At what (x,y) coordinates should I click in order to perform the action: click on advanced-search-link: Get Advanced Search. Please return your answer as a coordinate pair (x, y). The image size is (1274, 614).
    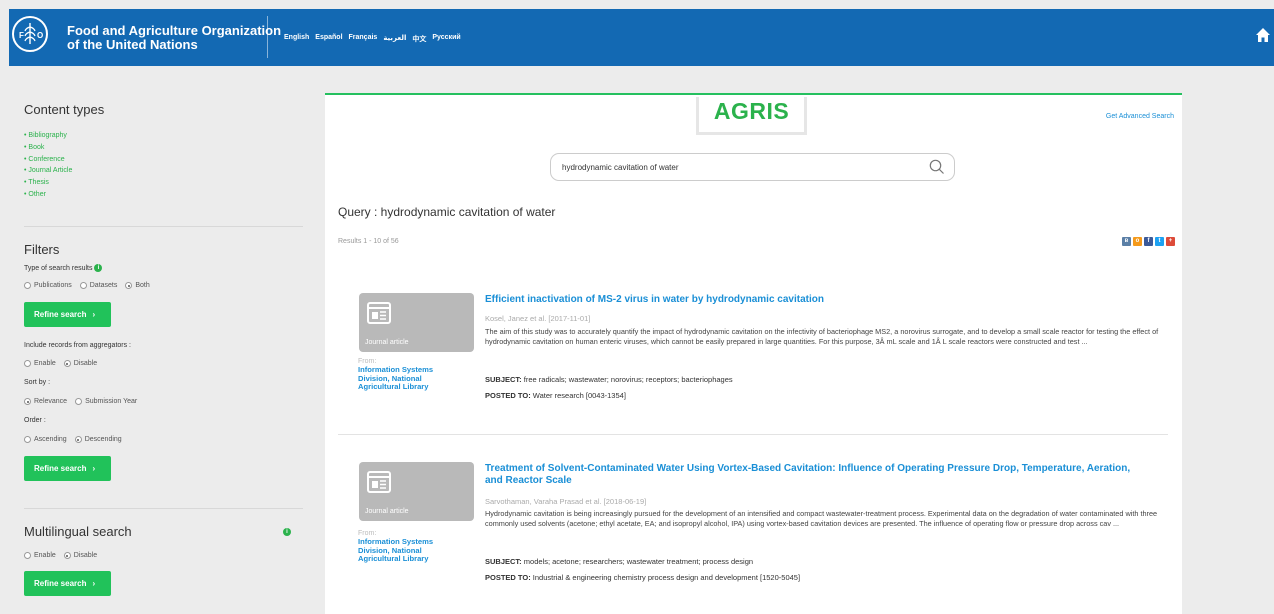
    Looking at the image, I should click on (1140, 116).